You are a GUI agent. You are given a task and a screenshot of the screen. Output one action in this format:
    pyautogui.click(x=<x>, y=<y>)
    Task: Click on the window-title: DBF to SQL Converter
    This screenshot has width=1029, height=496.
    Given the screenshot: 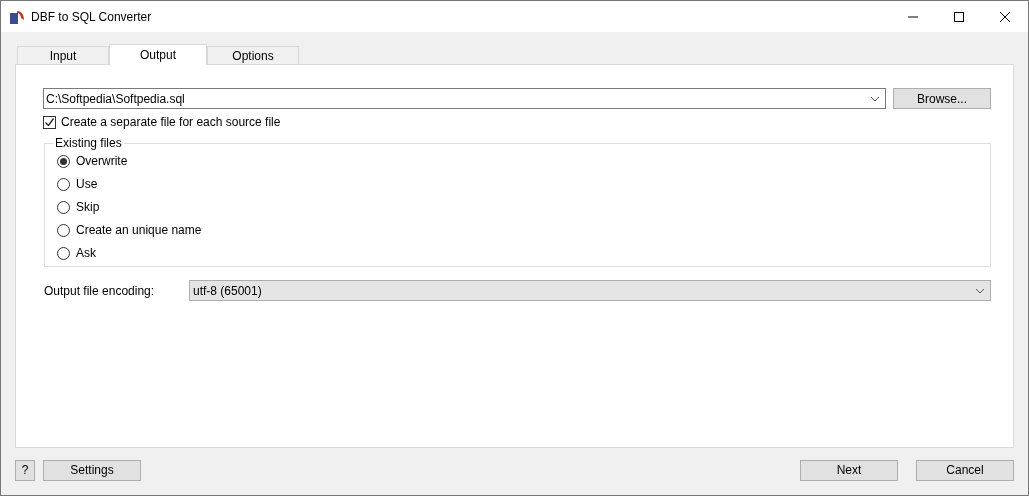 What is the action you would take?
    pyautogui.click(x=92, y=16)
    